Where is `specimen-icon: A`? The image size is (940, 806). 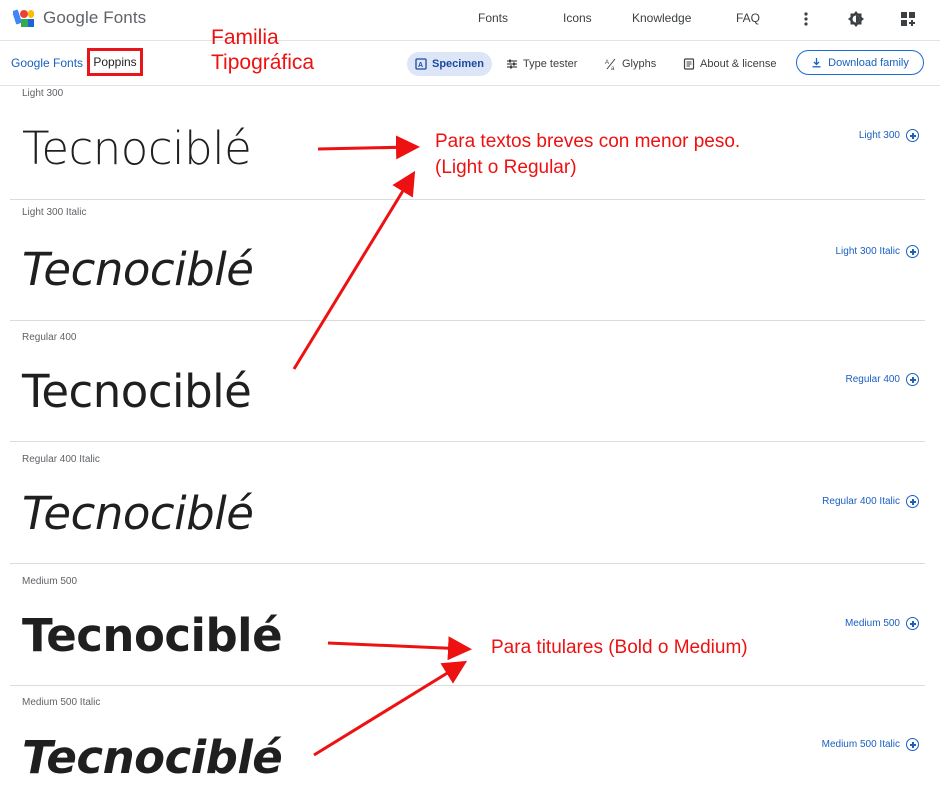 specimen-icon: A is located at coordinates (421, 64).